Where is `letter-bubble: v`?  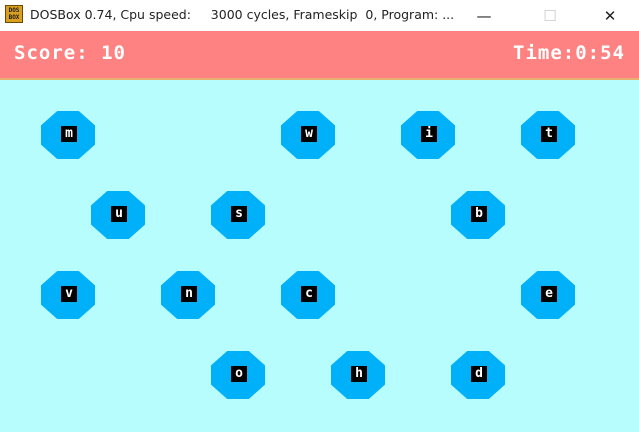
letter-bubble: v is located at coordinates (68, 295).